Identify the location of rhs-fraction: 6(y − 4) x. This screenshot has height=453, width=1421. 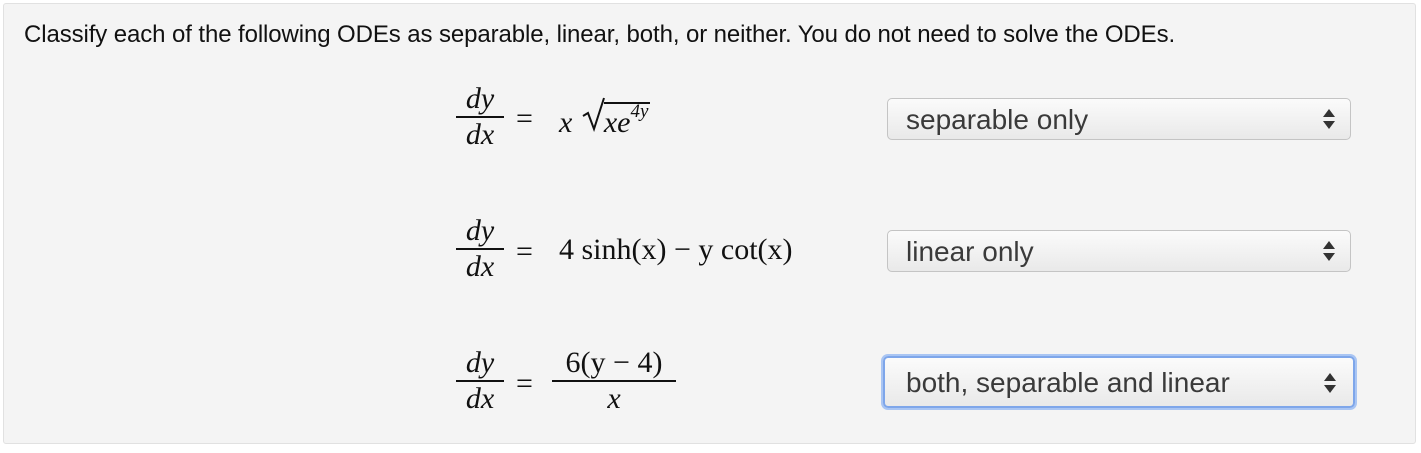
(614, 381).